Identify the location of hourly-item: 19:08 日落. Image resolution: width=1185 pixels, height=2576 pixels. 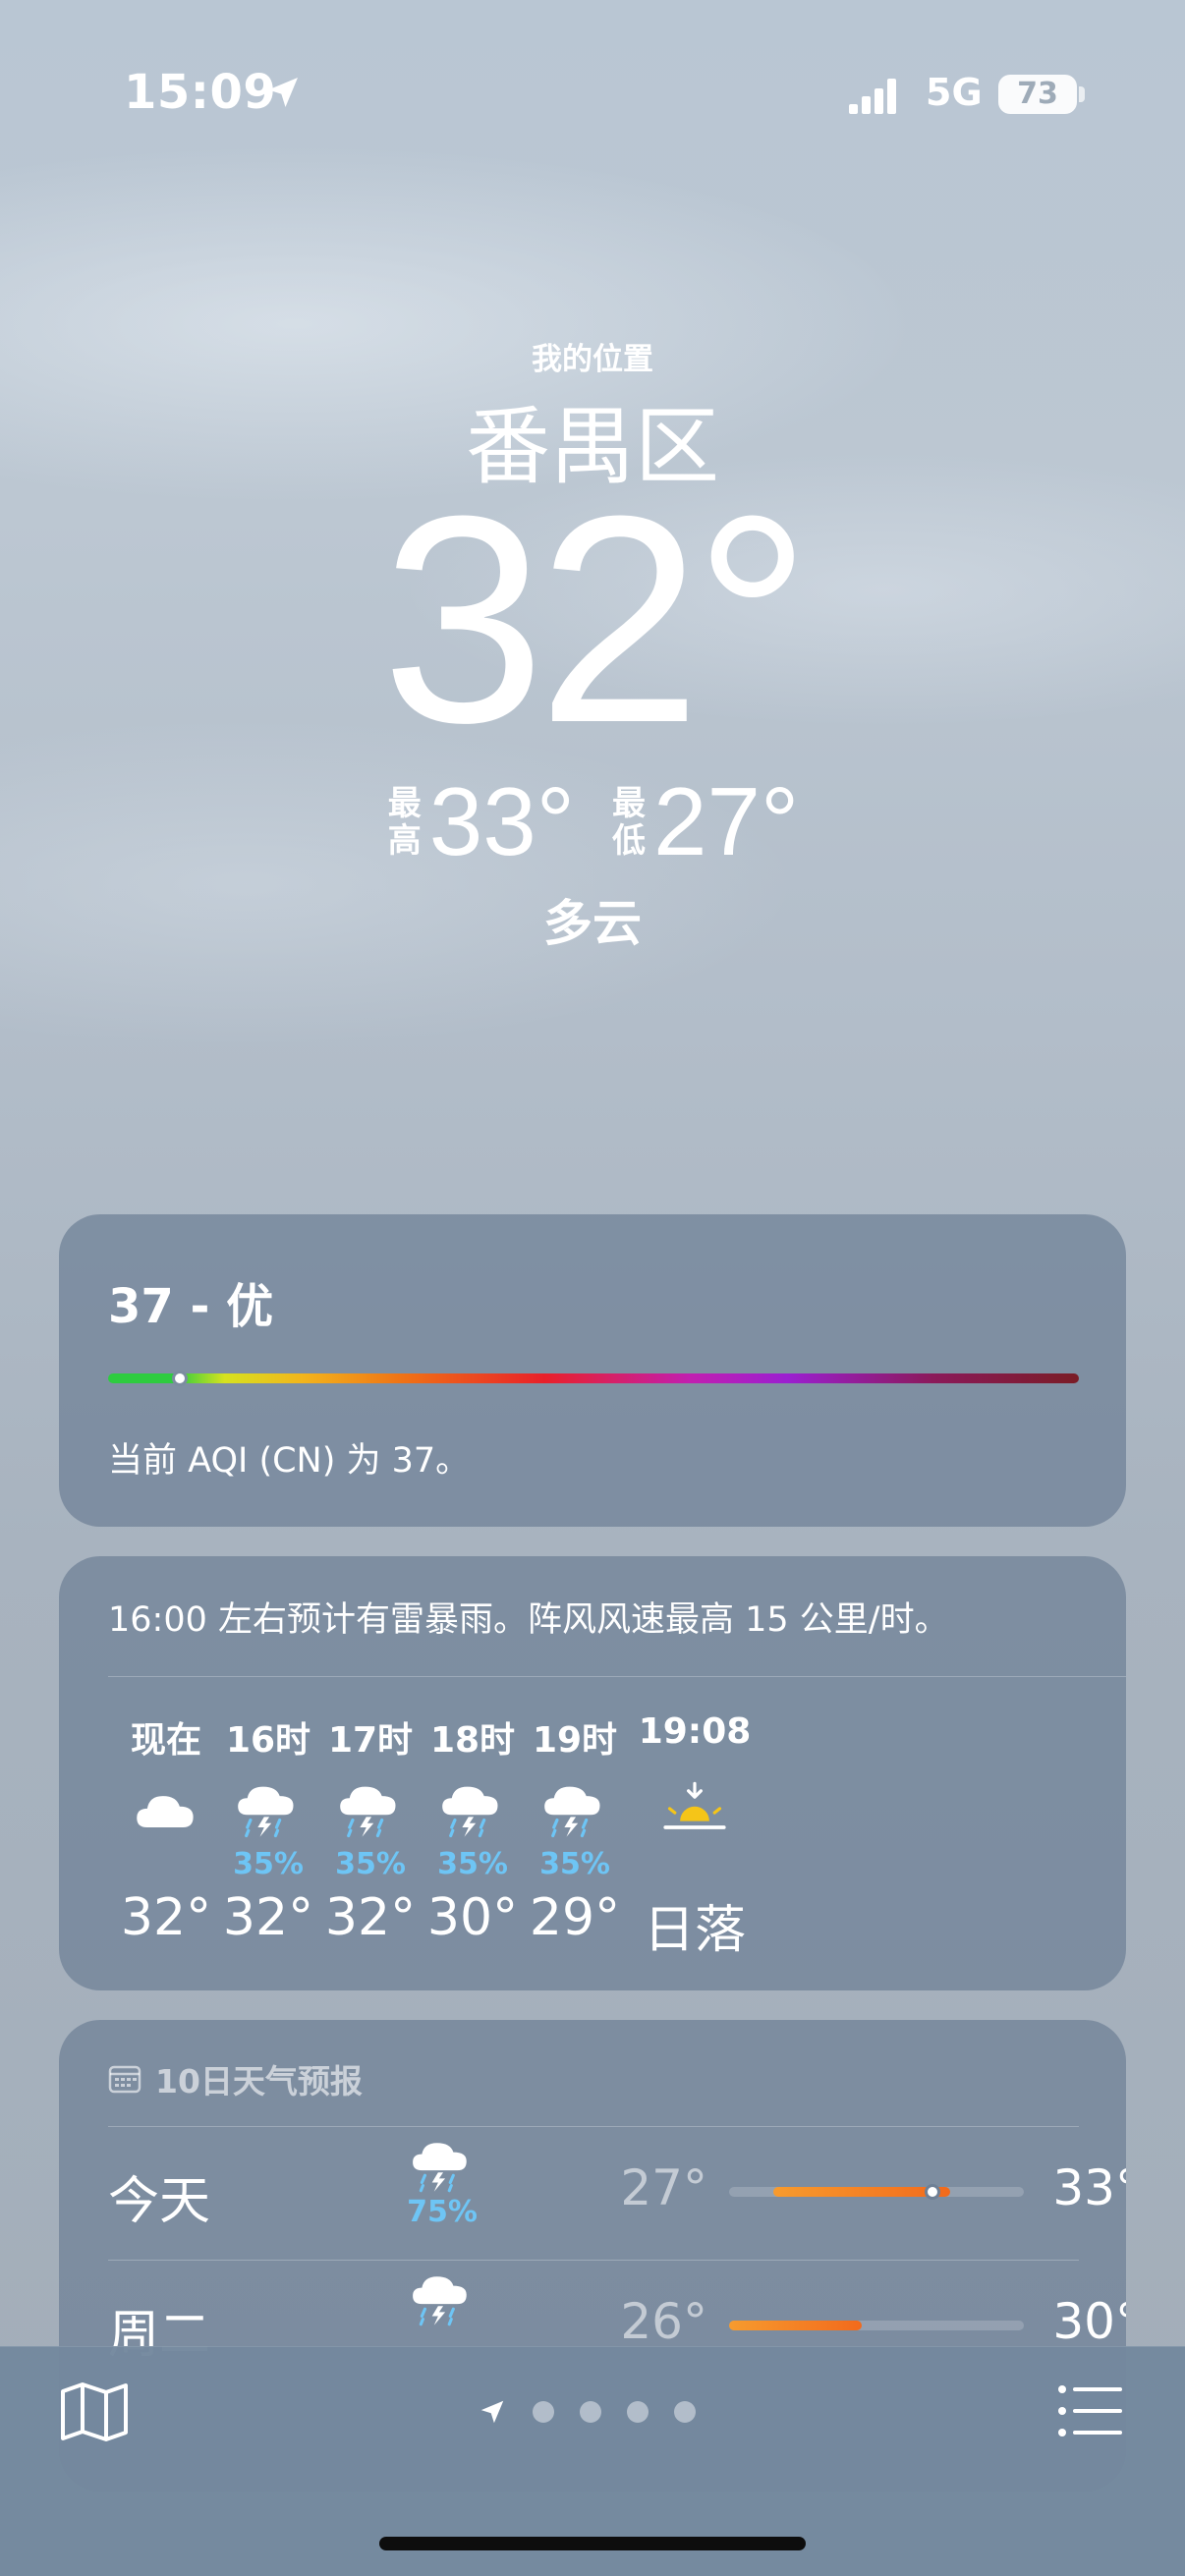
(695, 1836).